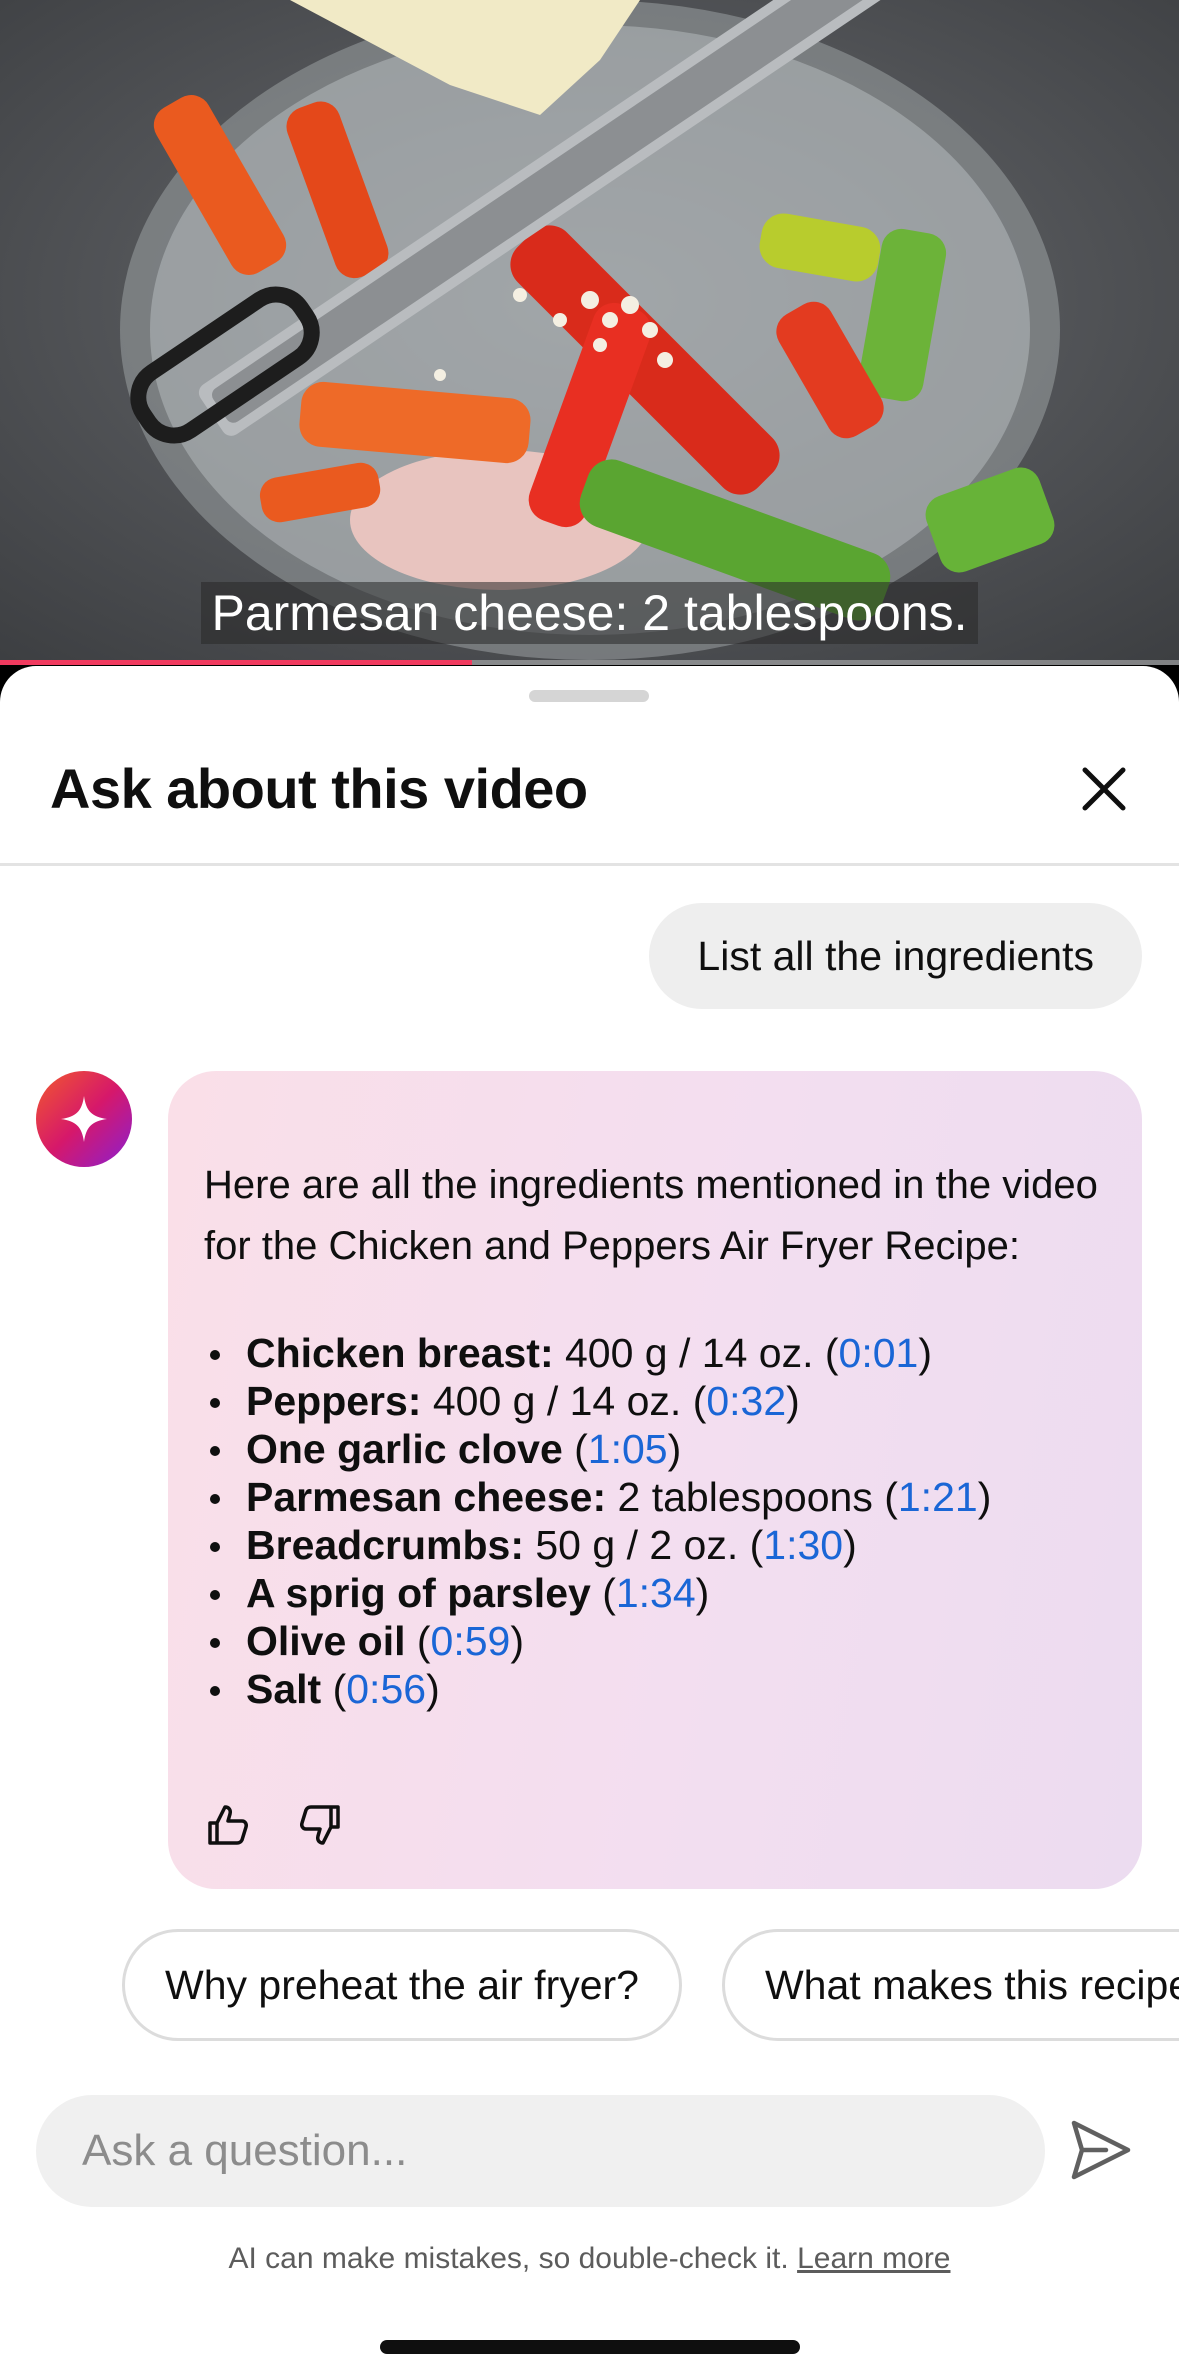 The width and height of the screenshot is (1179, 2379). I want to click on timestamp-link: 0:56, so click(386, 1689).